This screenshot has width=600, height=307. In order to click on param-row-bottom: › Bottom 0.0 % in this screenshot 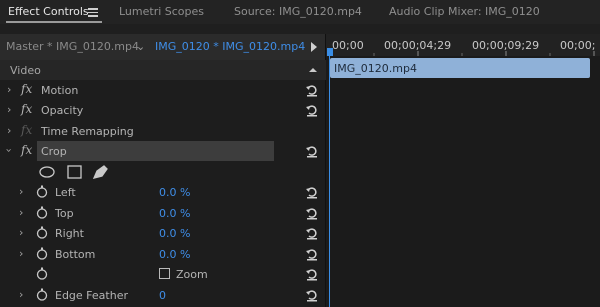, I will do `click(163, 254)`.